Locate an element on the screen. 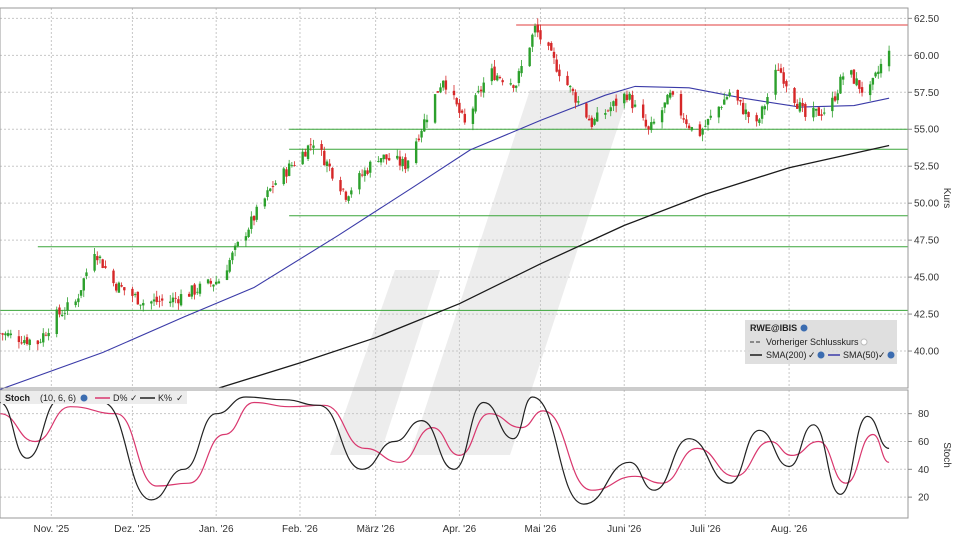  legend-prev-close-label: Vorheriger Schlusskurs is located at coordinates (812, 342).